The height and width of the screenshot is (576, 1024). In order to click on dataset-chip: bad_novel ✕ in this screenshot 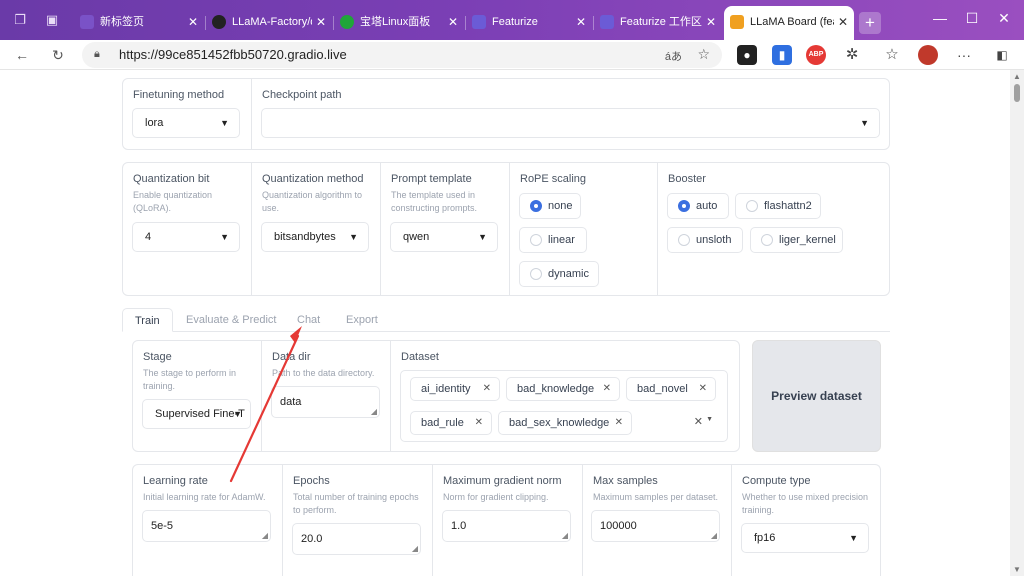, I will do `click(671, 389)`.